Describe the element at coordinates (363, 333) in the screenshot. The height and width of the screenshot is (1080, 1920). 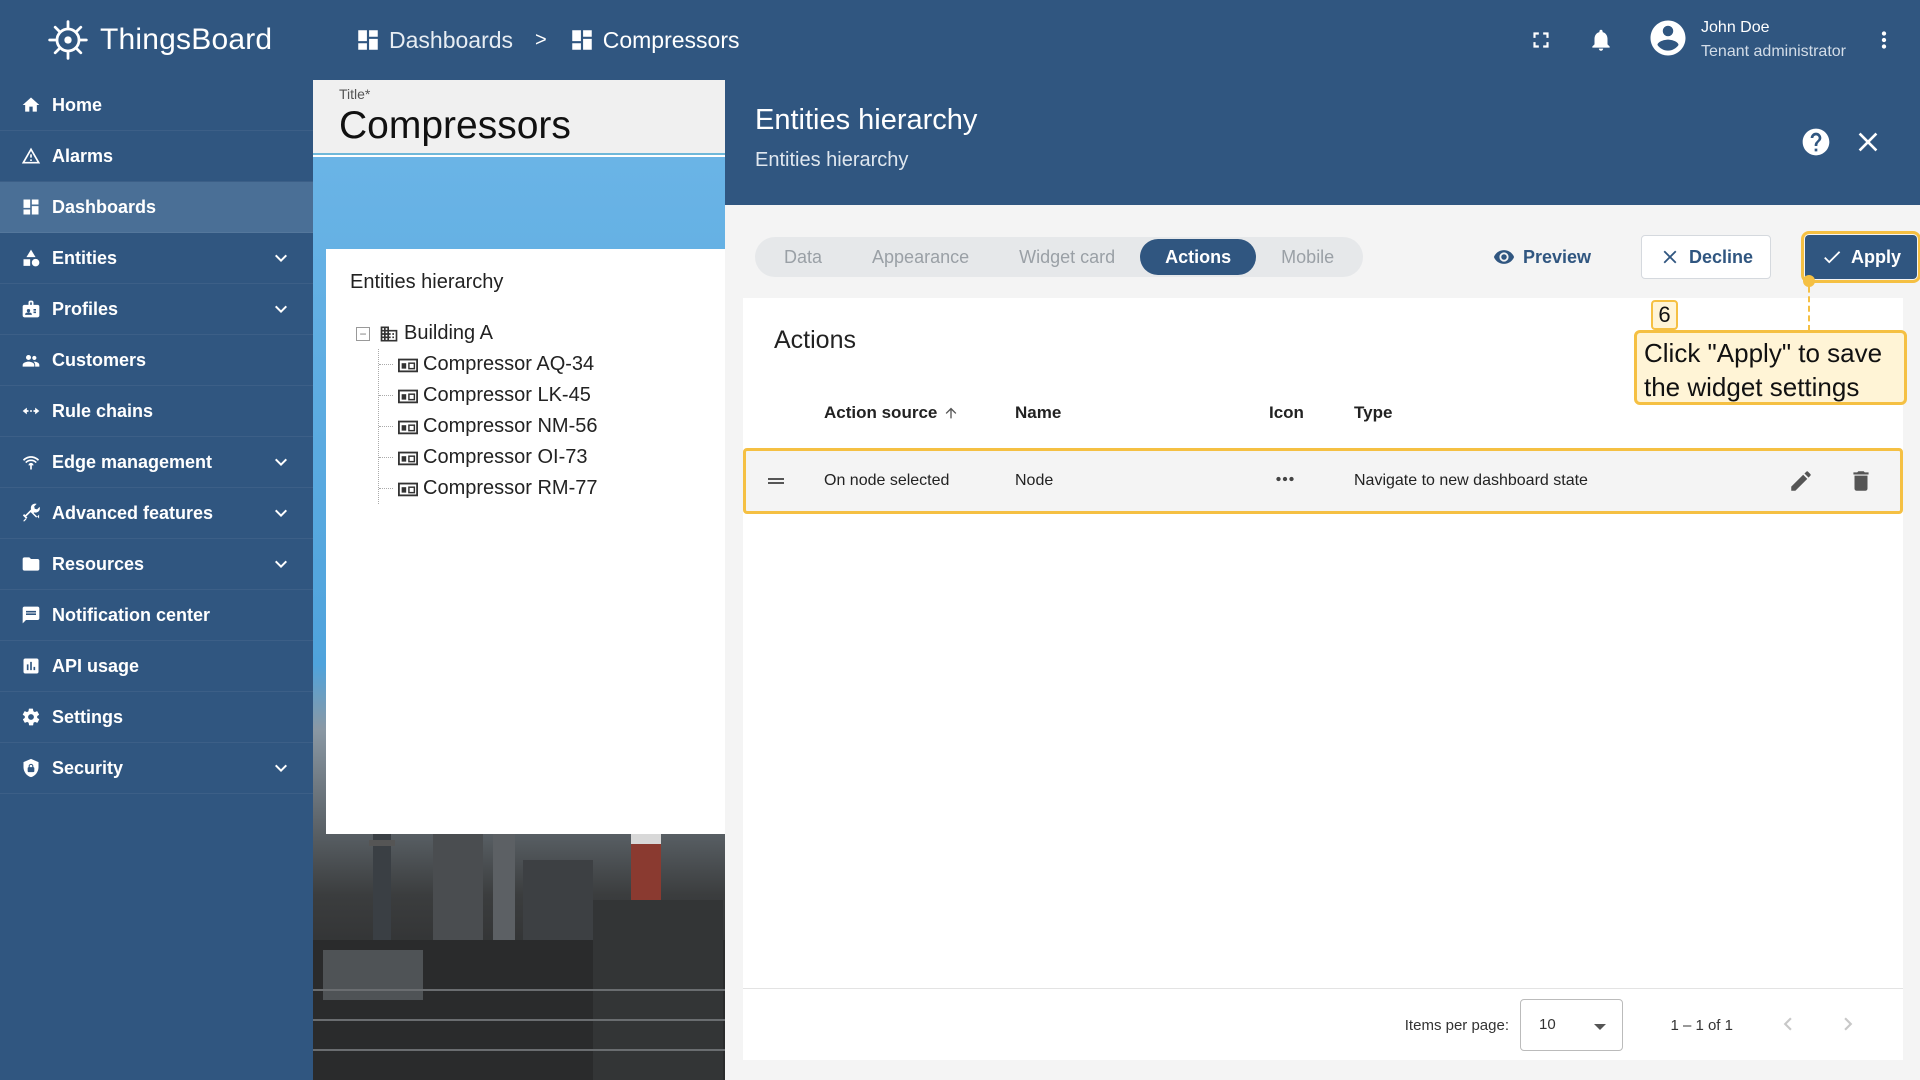
I see `collapse-icon: −` at that location.